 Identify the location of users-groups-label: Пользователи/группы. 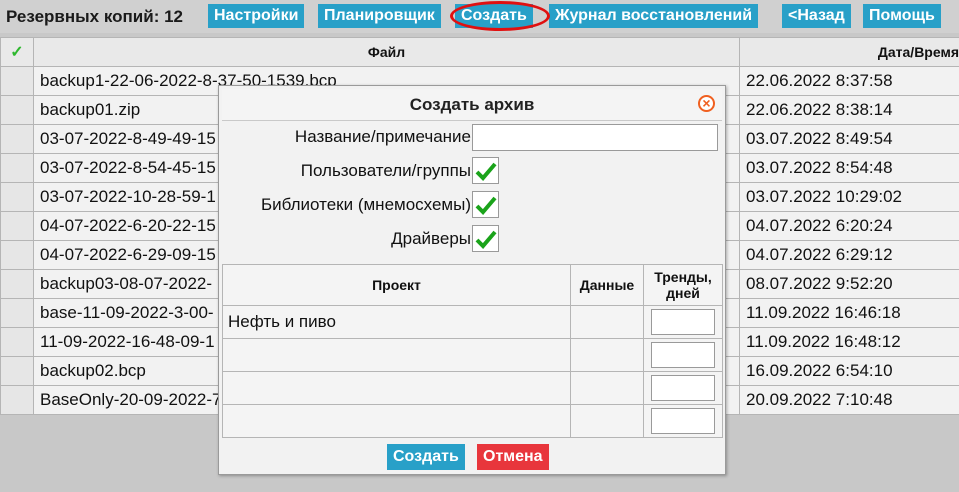
(385, 170).